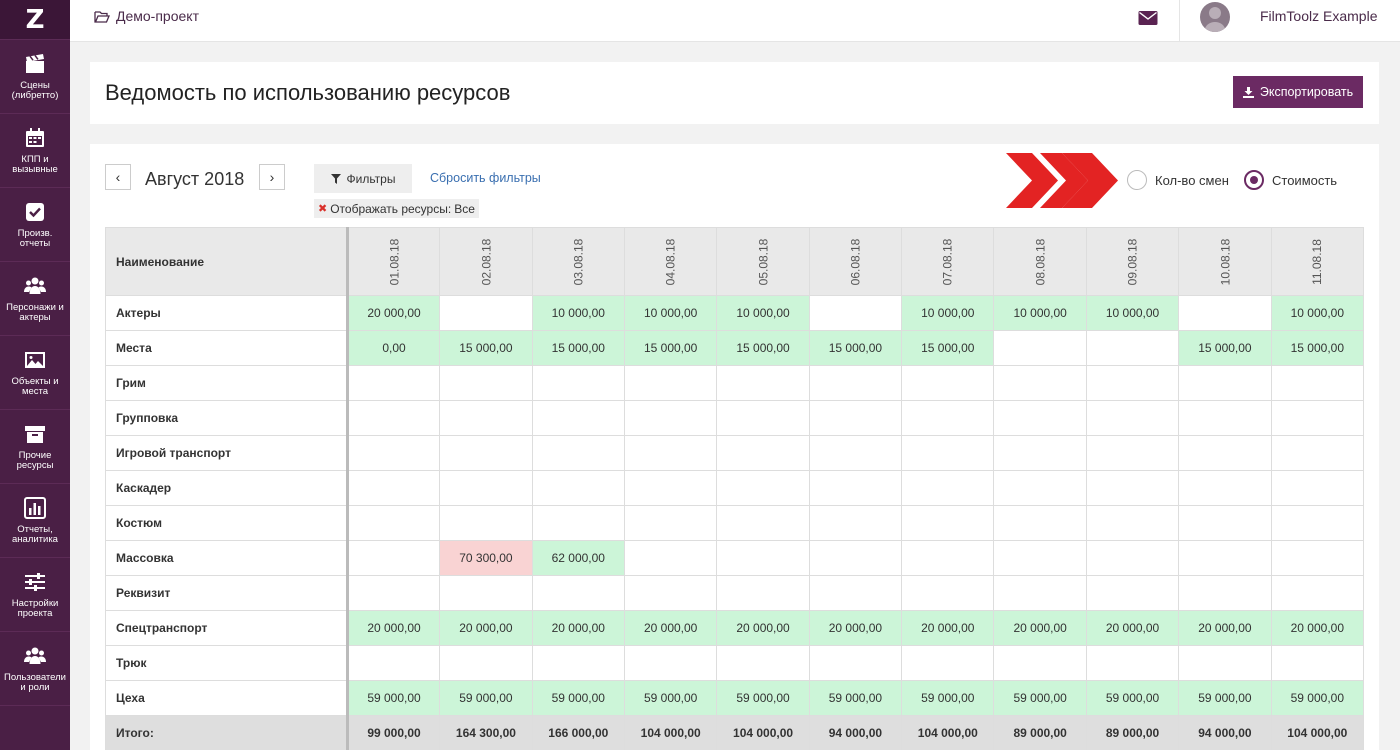 The height and width of the screenshot is (750, 1400). What do you see at coordinates (1225, 261) in the screenshot?
I see `date-column-header: 10.08.18` at bounding box center [1225, 261].